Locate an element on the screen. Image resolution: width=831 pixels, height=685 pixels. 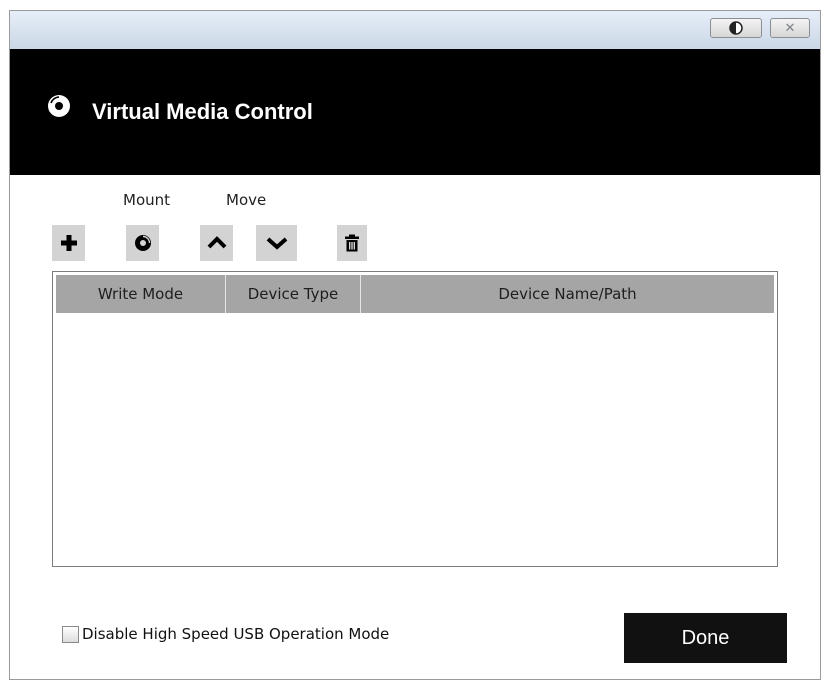
mount-button is located at coordinates (142, 243).